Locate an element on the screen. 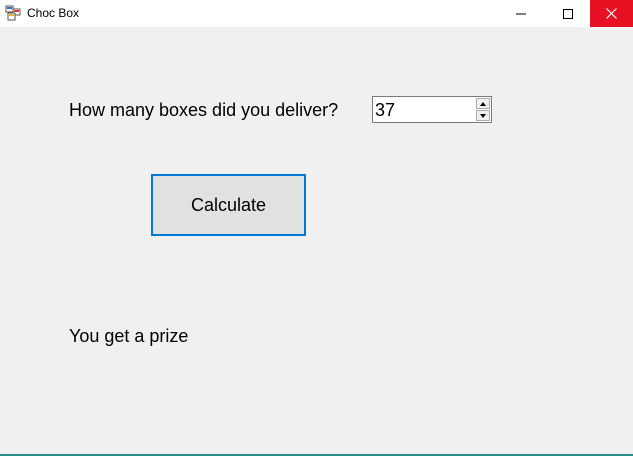 The image size is (633, 456). boxes-numeric-updown: 37 is located at coordinates (432, 109).